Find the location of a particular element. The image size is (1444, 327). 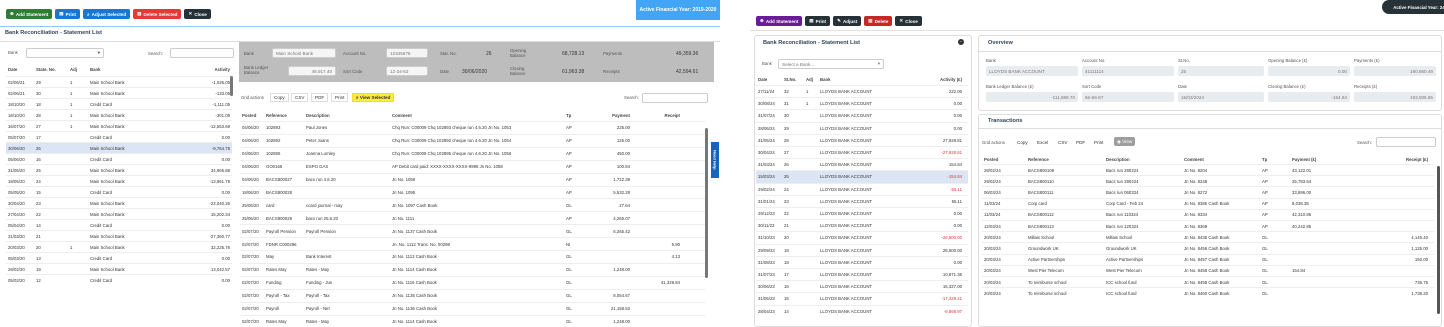

table-row: 16/07/20 27 1 Main School Bank -12,553.69 is located at coordinates (119, 125).